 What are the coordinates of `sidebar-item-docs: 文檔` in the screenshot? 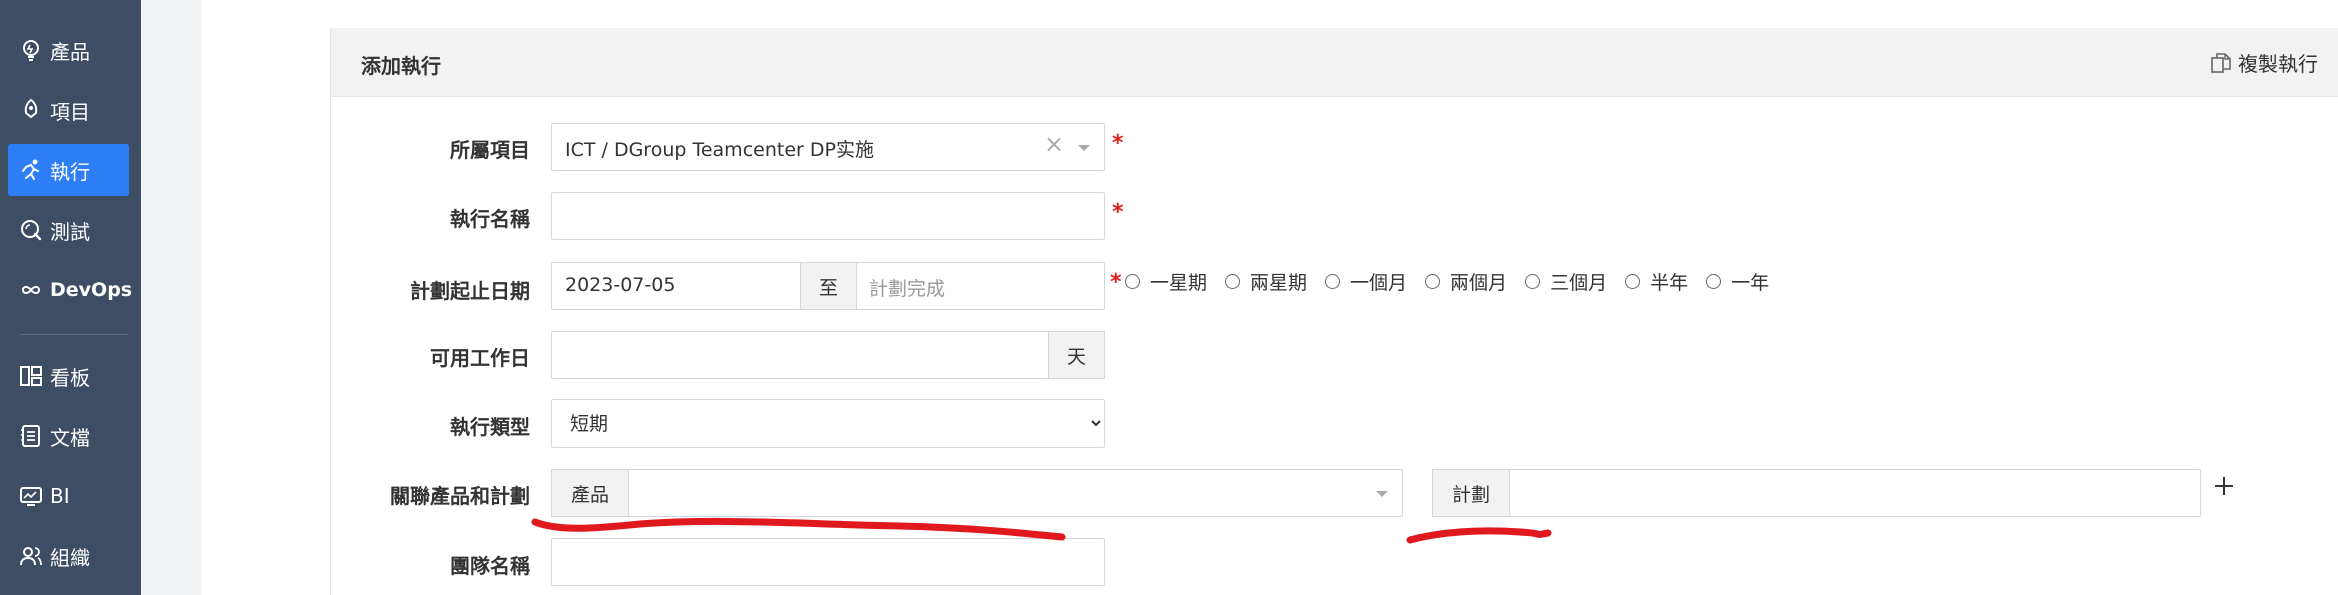 It's located at (68, 436).